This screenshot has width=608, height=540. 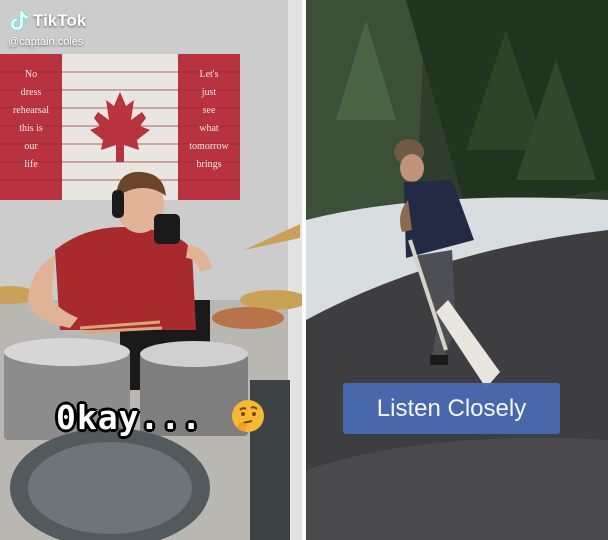 I want to click on flag-right-text: tomorrow, so click(x=209, y=146).